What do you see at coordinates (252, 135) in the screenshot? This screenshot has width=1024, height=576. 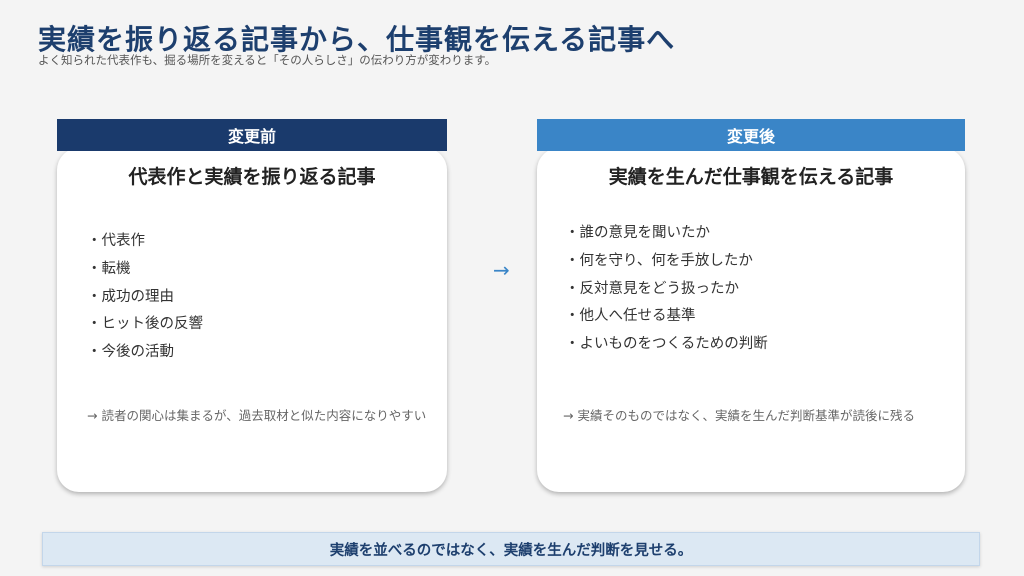 I see `before-header: 変更前` at bounding box center [252, 135].